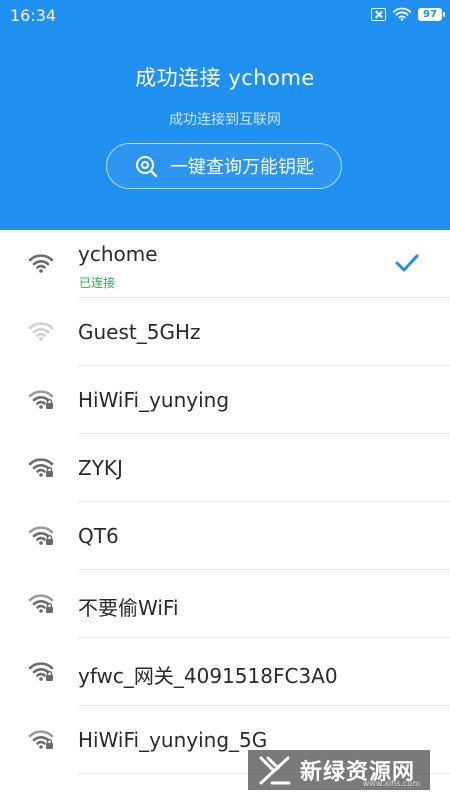  I want to click on search-key-icon, so click(147, 167).